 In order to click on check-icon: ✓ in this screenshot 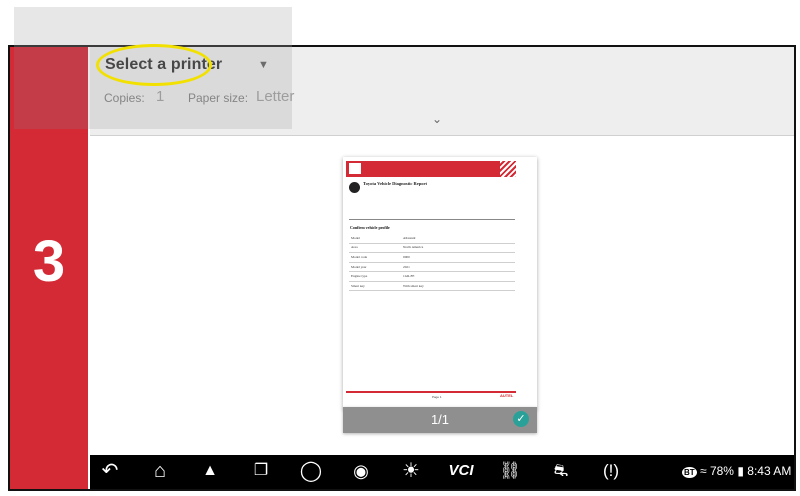, I will do `click(521, 419)`.